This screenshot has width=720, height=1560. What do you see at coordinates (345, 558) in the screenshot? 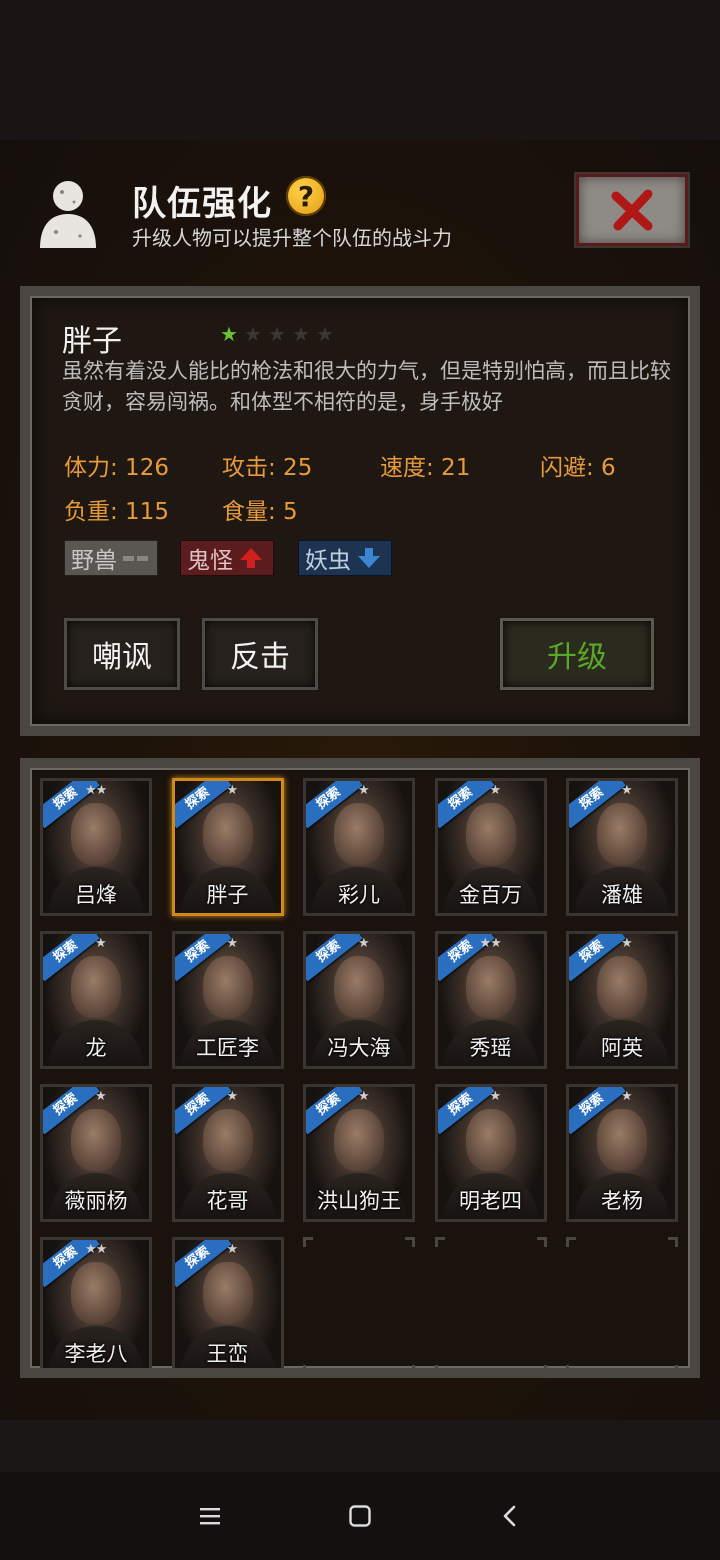
I see `tag-insect: 妖虫` at bounding box center [345, 558].